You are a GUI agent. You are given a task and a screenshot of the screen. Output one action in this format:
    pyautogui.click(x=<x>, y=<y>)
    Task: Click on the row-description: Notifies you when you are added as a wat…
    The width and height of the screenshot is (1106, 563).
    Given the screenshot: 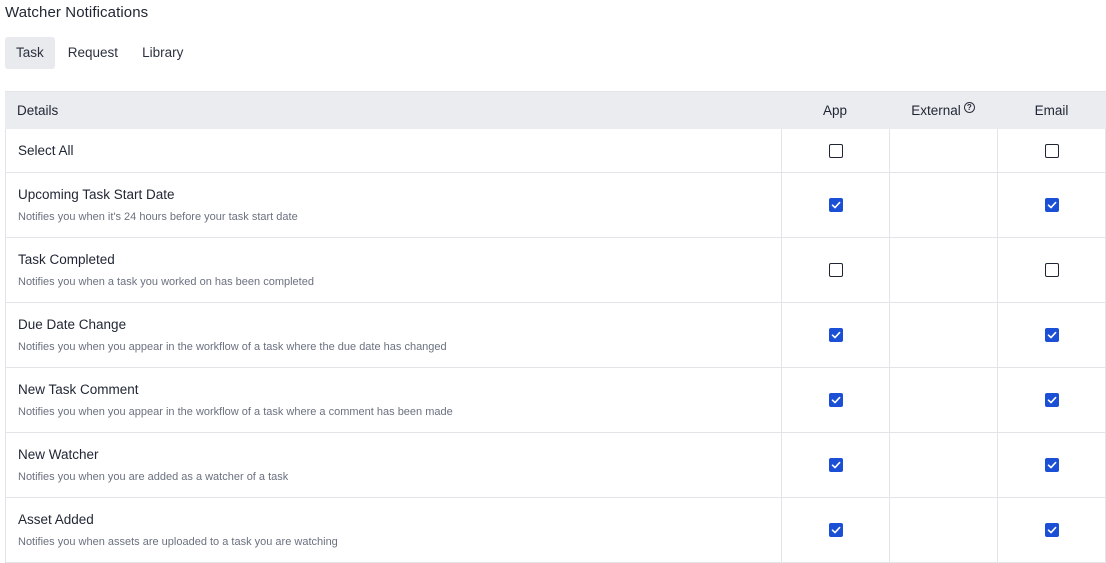 What is the action you would take?
    pyautogui.click(x=153, y=477)
    